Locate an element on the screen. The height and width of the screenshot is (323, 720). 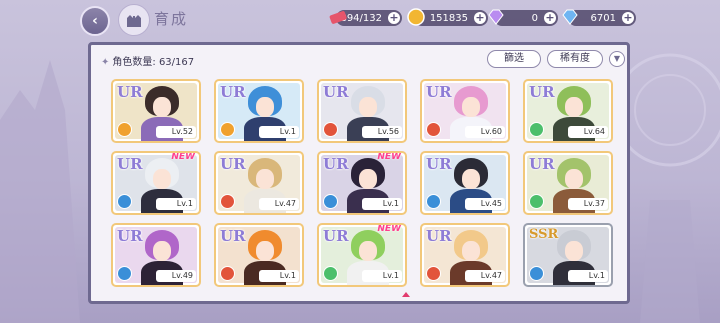
level-label: Lv.49 is located at coordinates (176, 276).